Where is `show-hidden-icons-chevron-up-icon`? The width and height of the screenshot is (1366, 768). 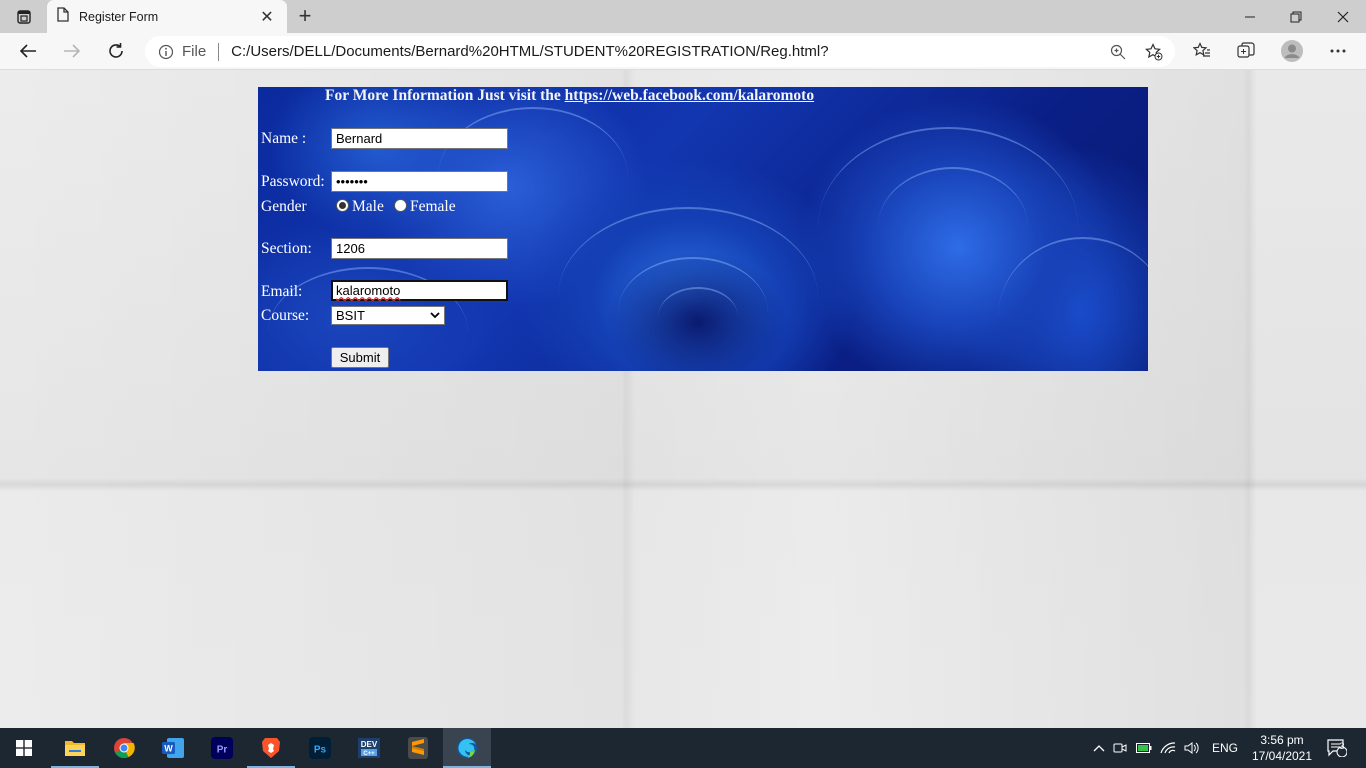
show-hidden-icons-chevron-up-icon is located at coordinates (1099, 748).